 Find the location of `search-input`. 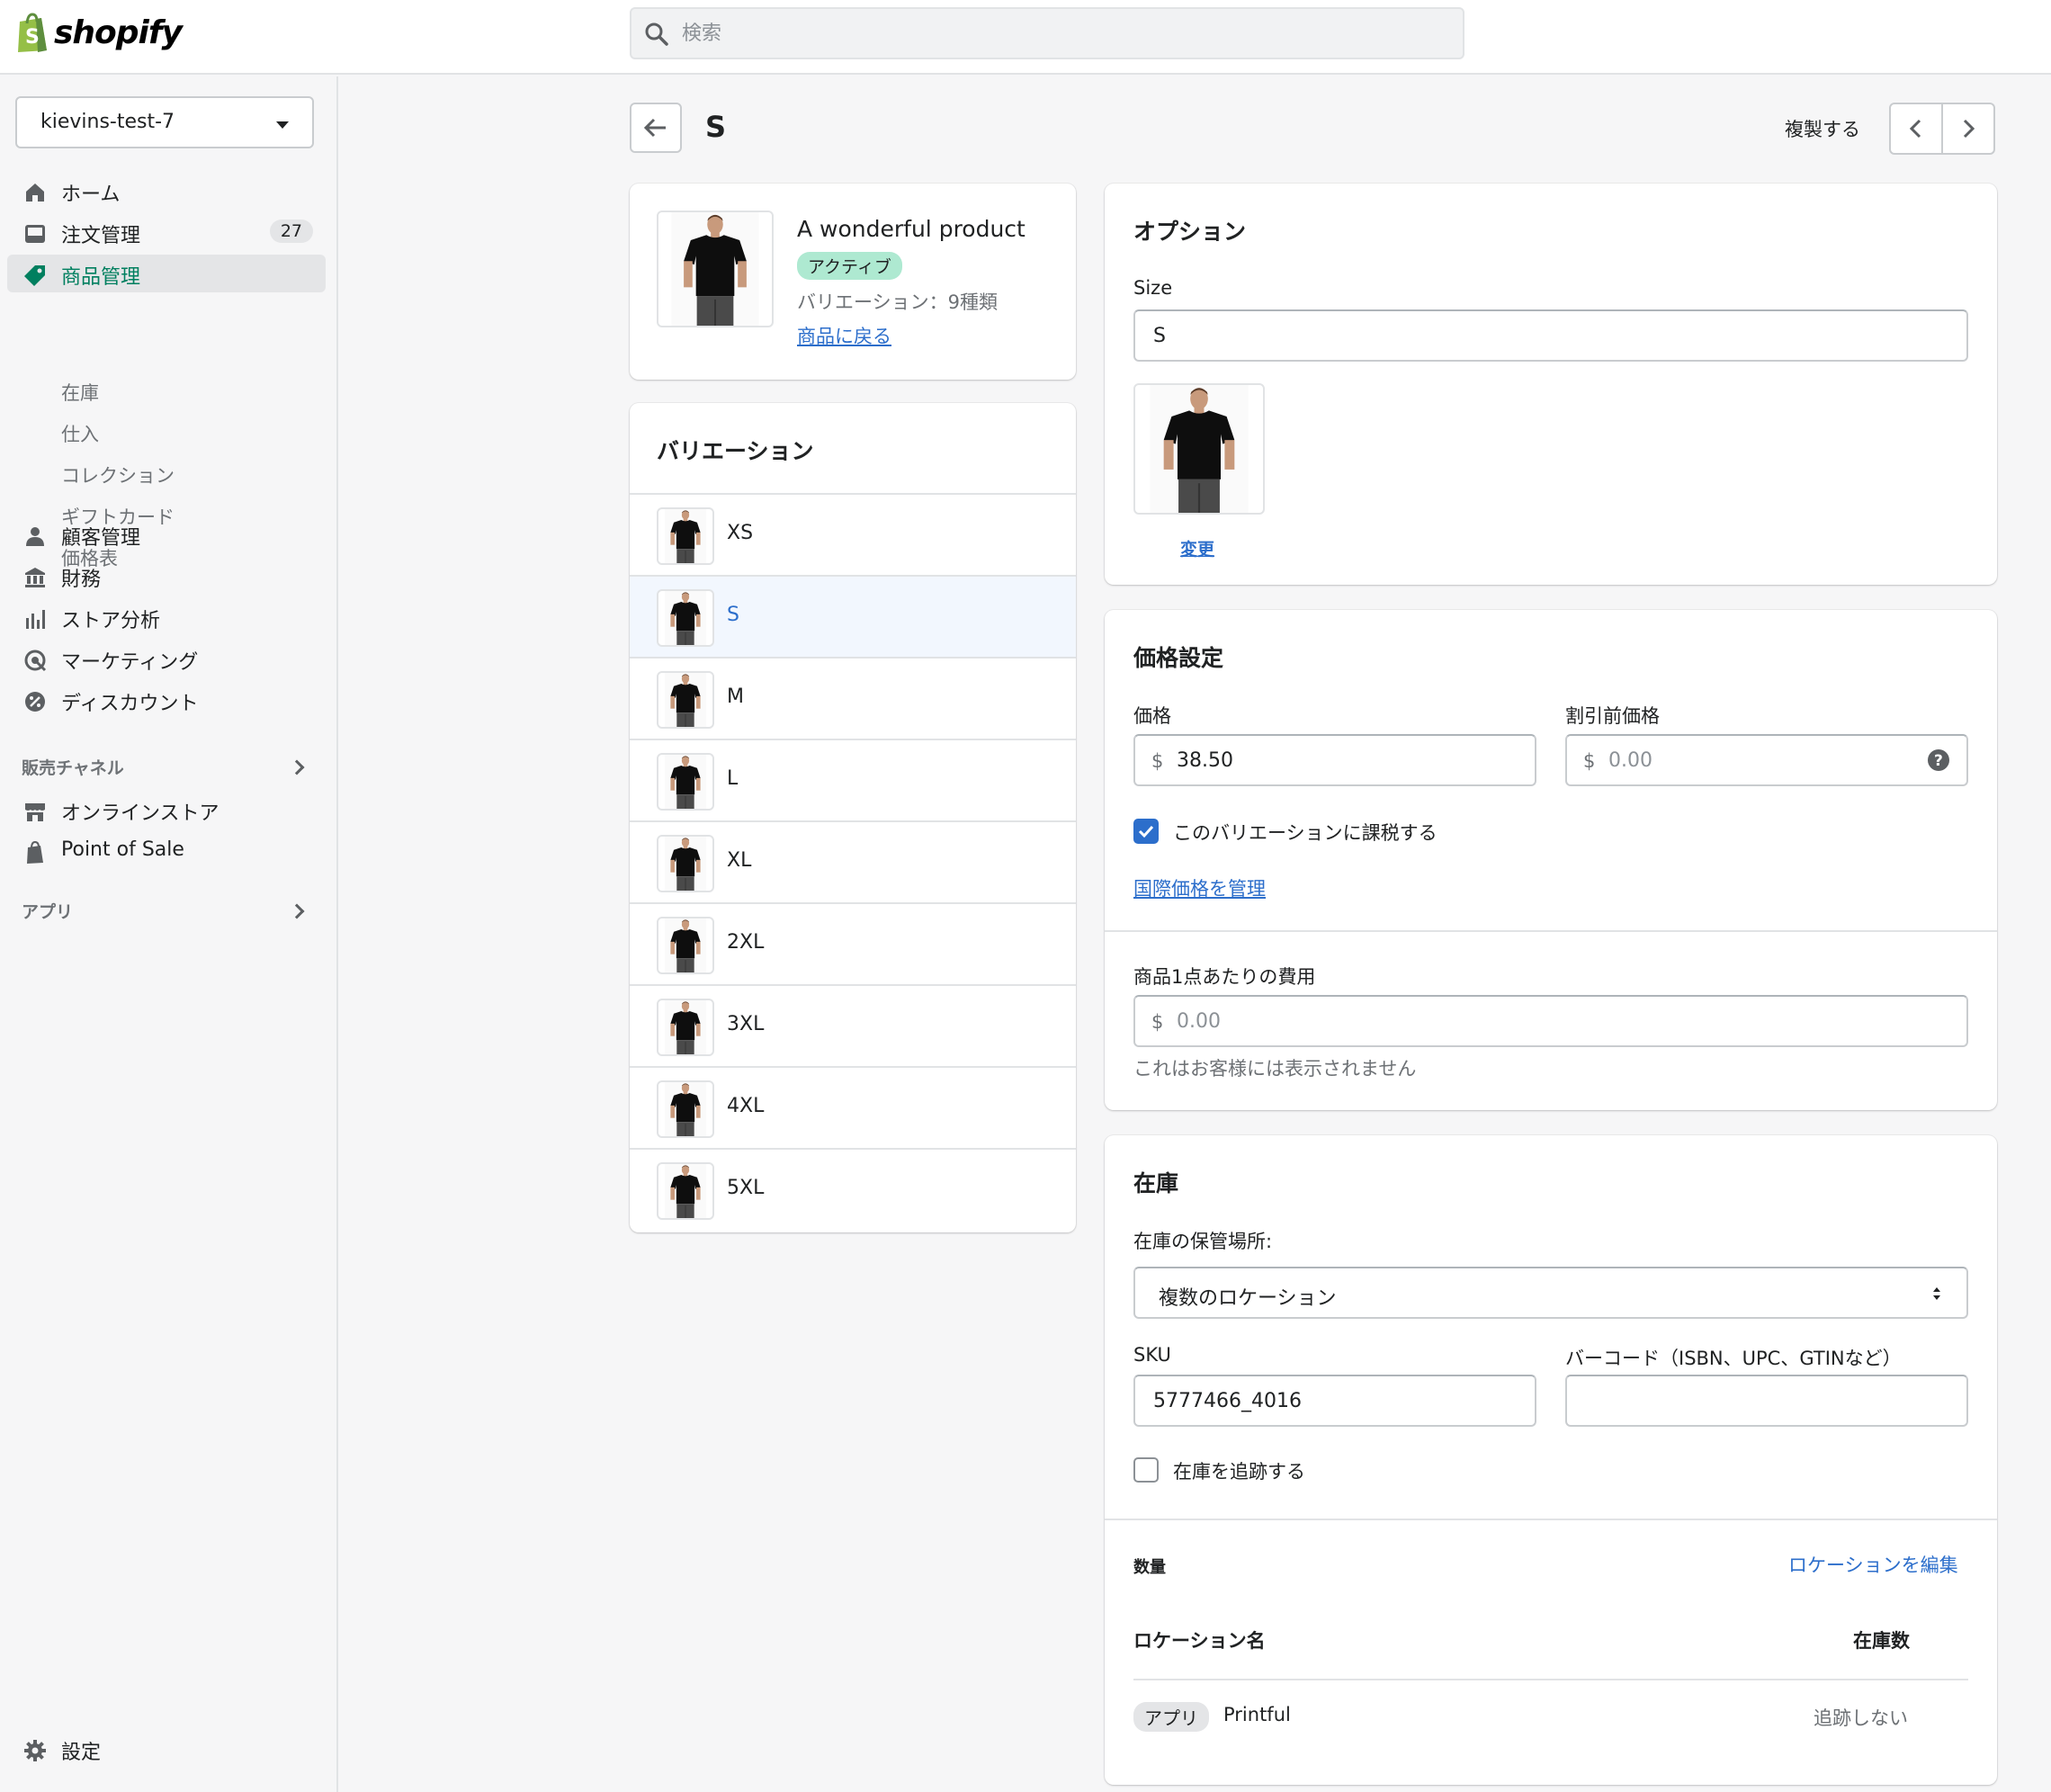

search-input is located at coordinates (1068, 33).